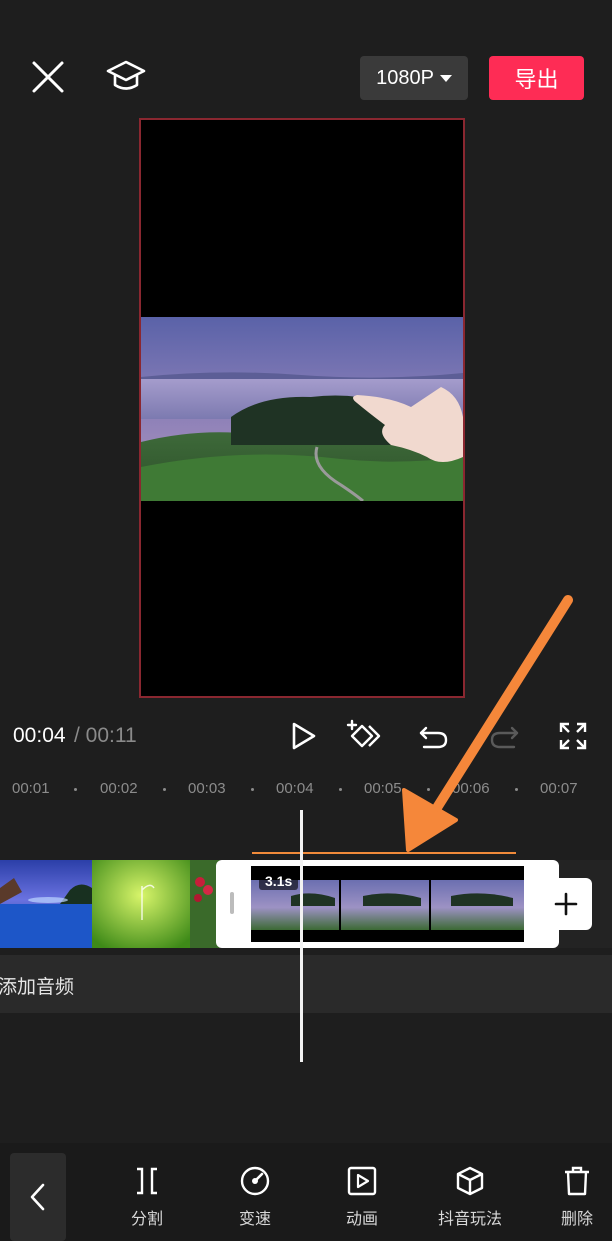  Describe the element at coordinates (31, 788) in the screenshot. I see `tick-label: 00:01` at that location.